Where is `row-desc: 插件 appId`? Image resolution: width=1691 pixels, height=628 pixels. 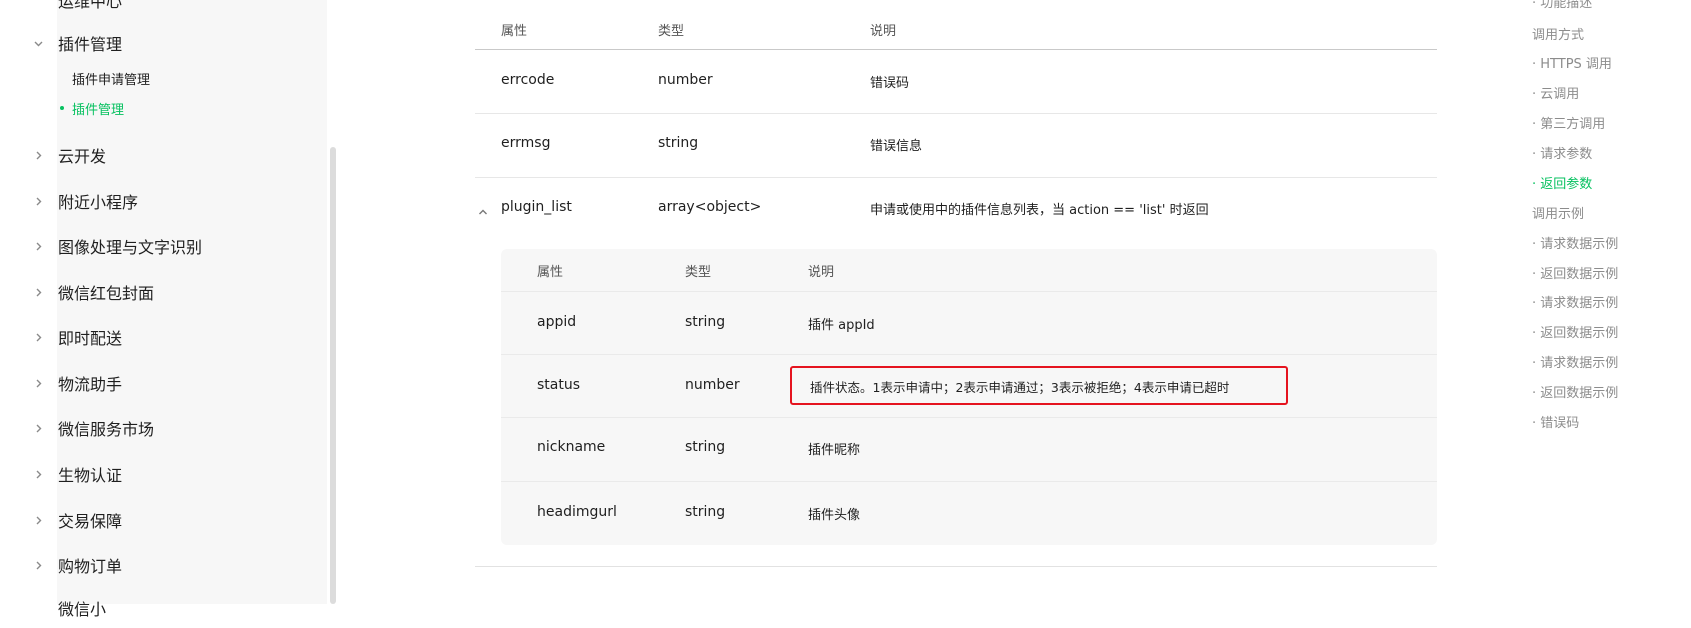
row-desc: 插件 appId is located at coordinates (841, 325).